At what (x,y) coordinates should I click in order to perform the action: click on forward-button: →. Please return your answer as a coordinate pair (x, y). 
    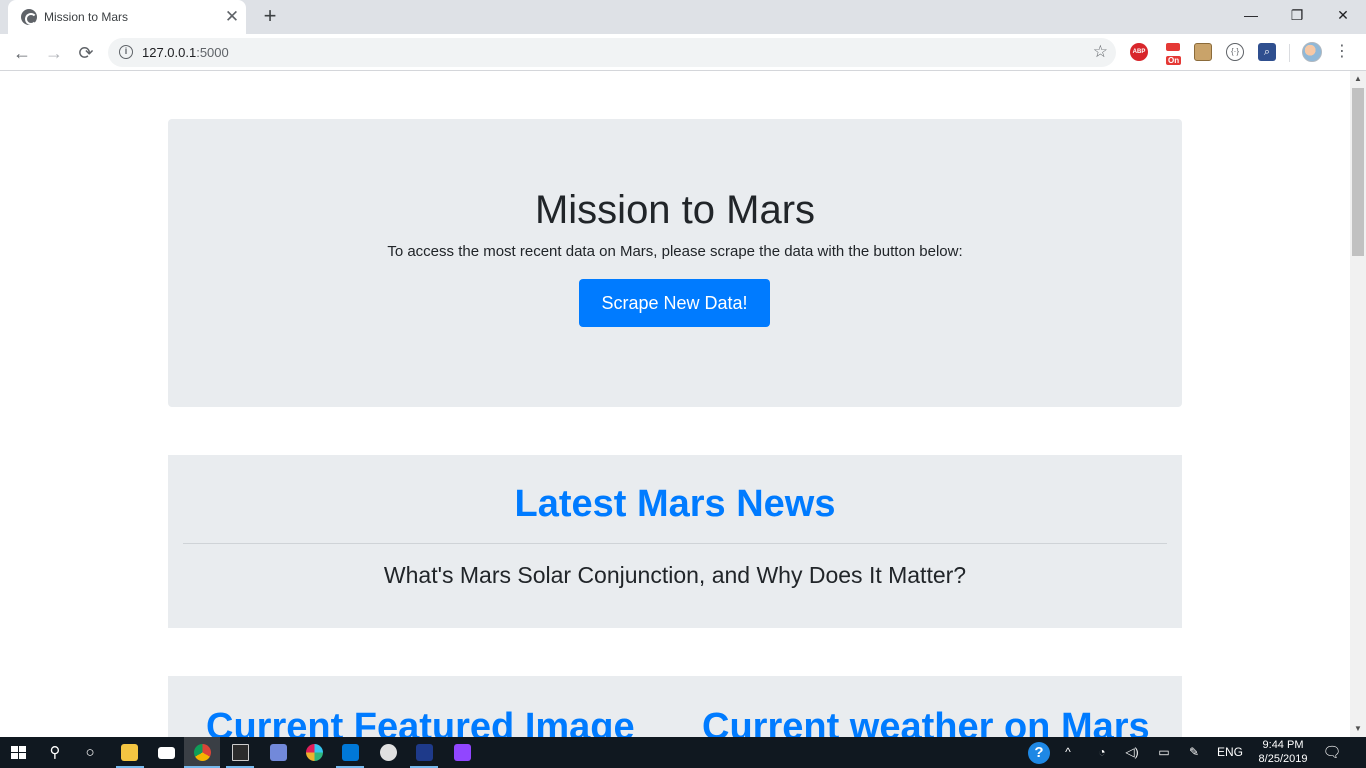
    Looking at the image, I should click on (54, 53).